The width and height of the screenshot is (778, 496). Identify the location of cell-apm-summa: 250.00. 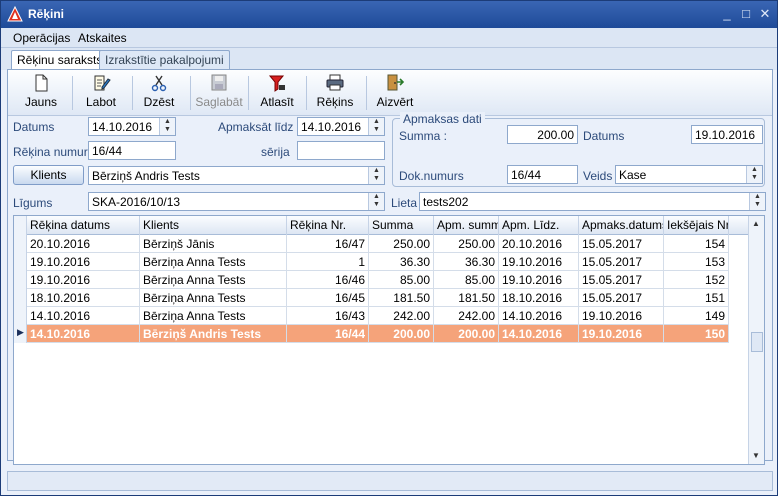
(466, 244).